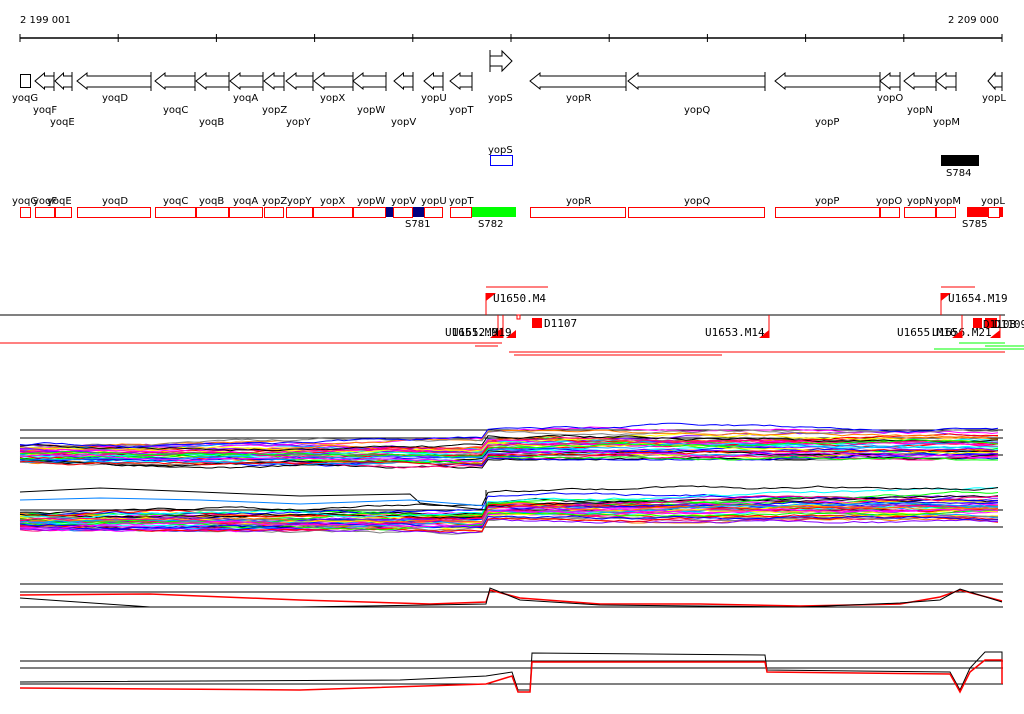 The image size is (1024, 714). Describe the element at coordinates (299, 201) in the screenshot. I see `annotation-label-yopY: yopY` at that location.